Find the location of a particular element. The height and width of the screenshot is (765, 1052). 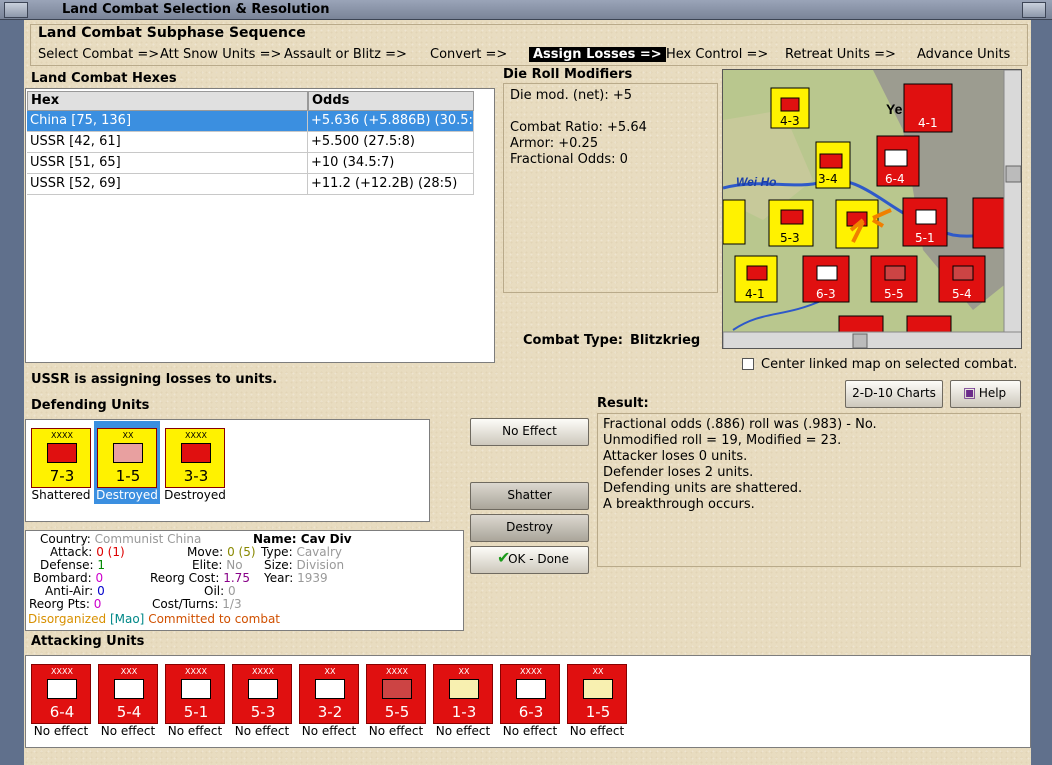

unit-counter: XX 1-3 is located at coordinates (463, 694).